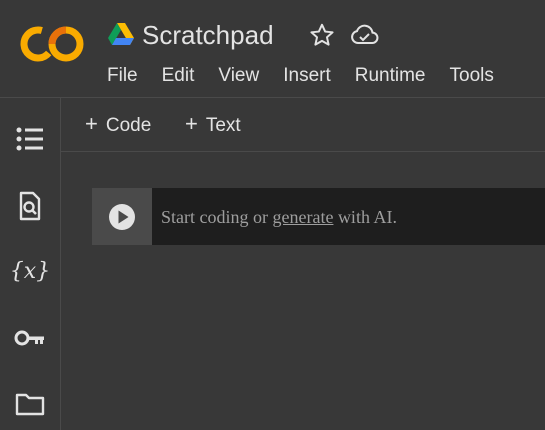 The image size is (545, 430). I want to click on menu-insert: Insert, so click(307, 76).